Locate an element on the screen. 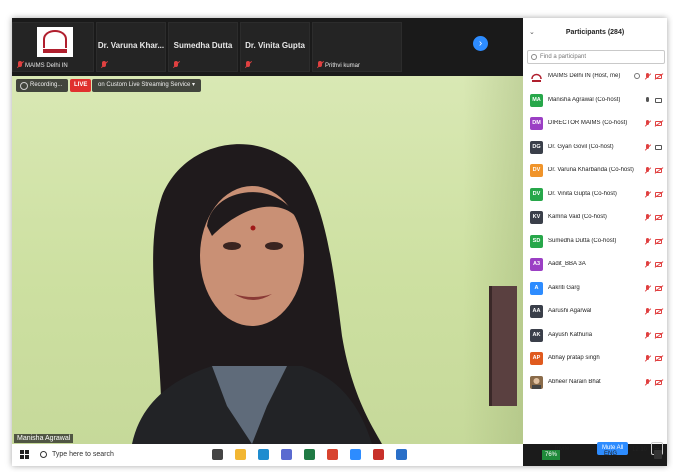 Image resolution: width=673 pixels, height=472 pixels. participant-name: Aayush Kathuria is located at coordinates (570, 334).